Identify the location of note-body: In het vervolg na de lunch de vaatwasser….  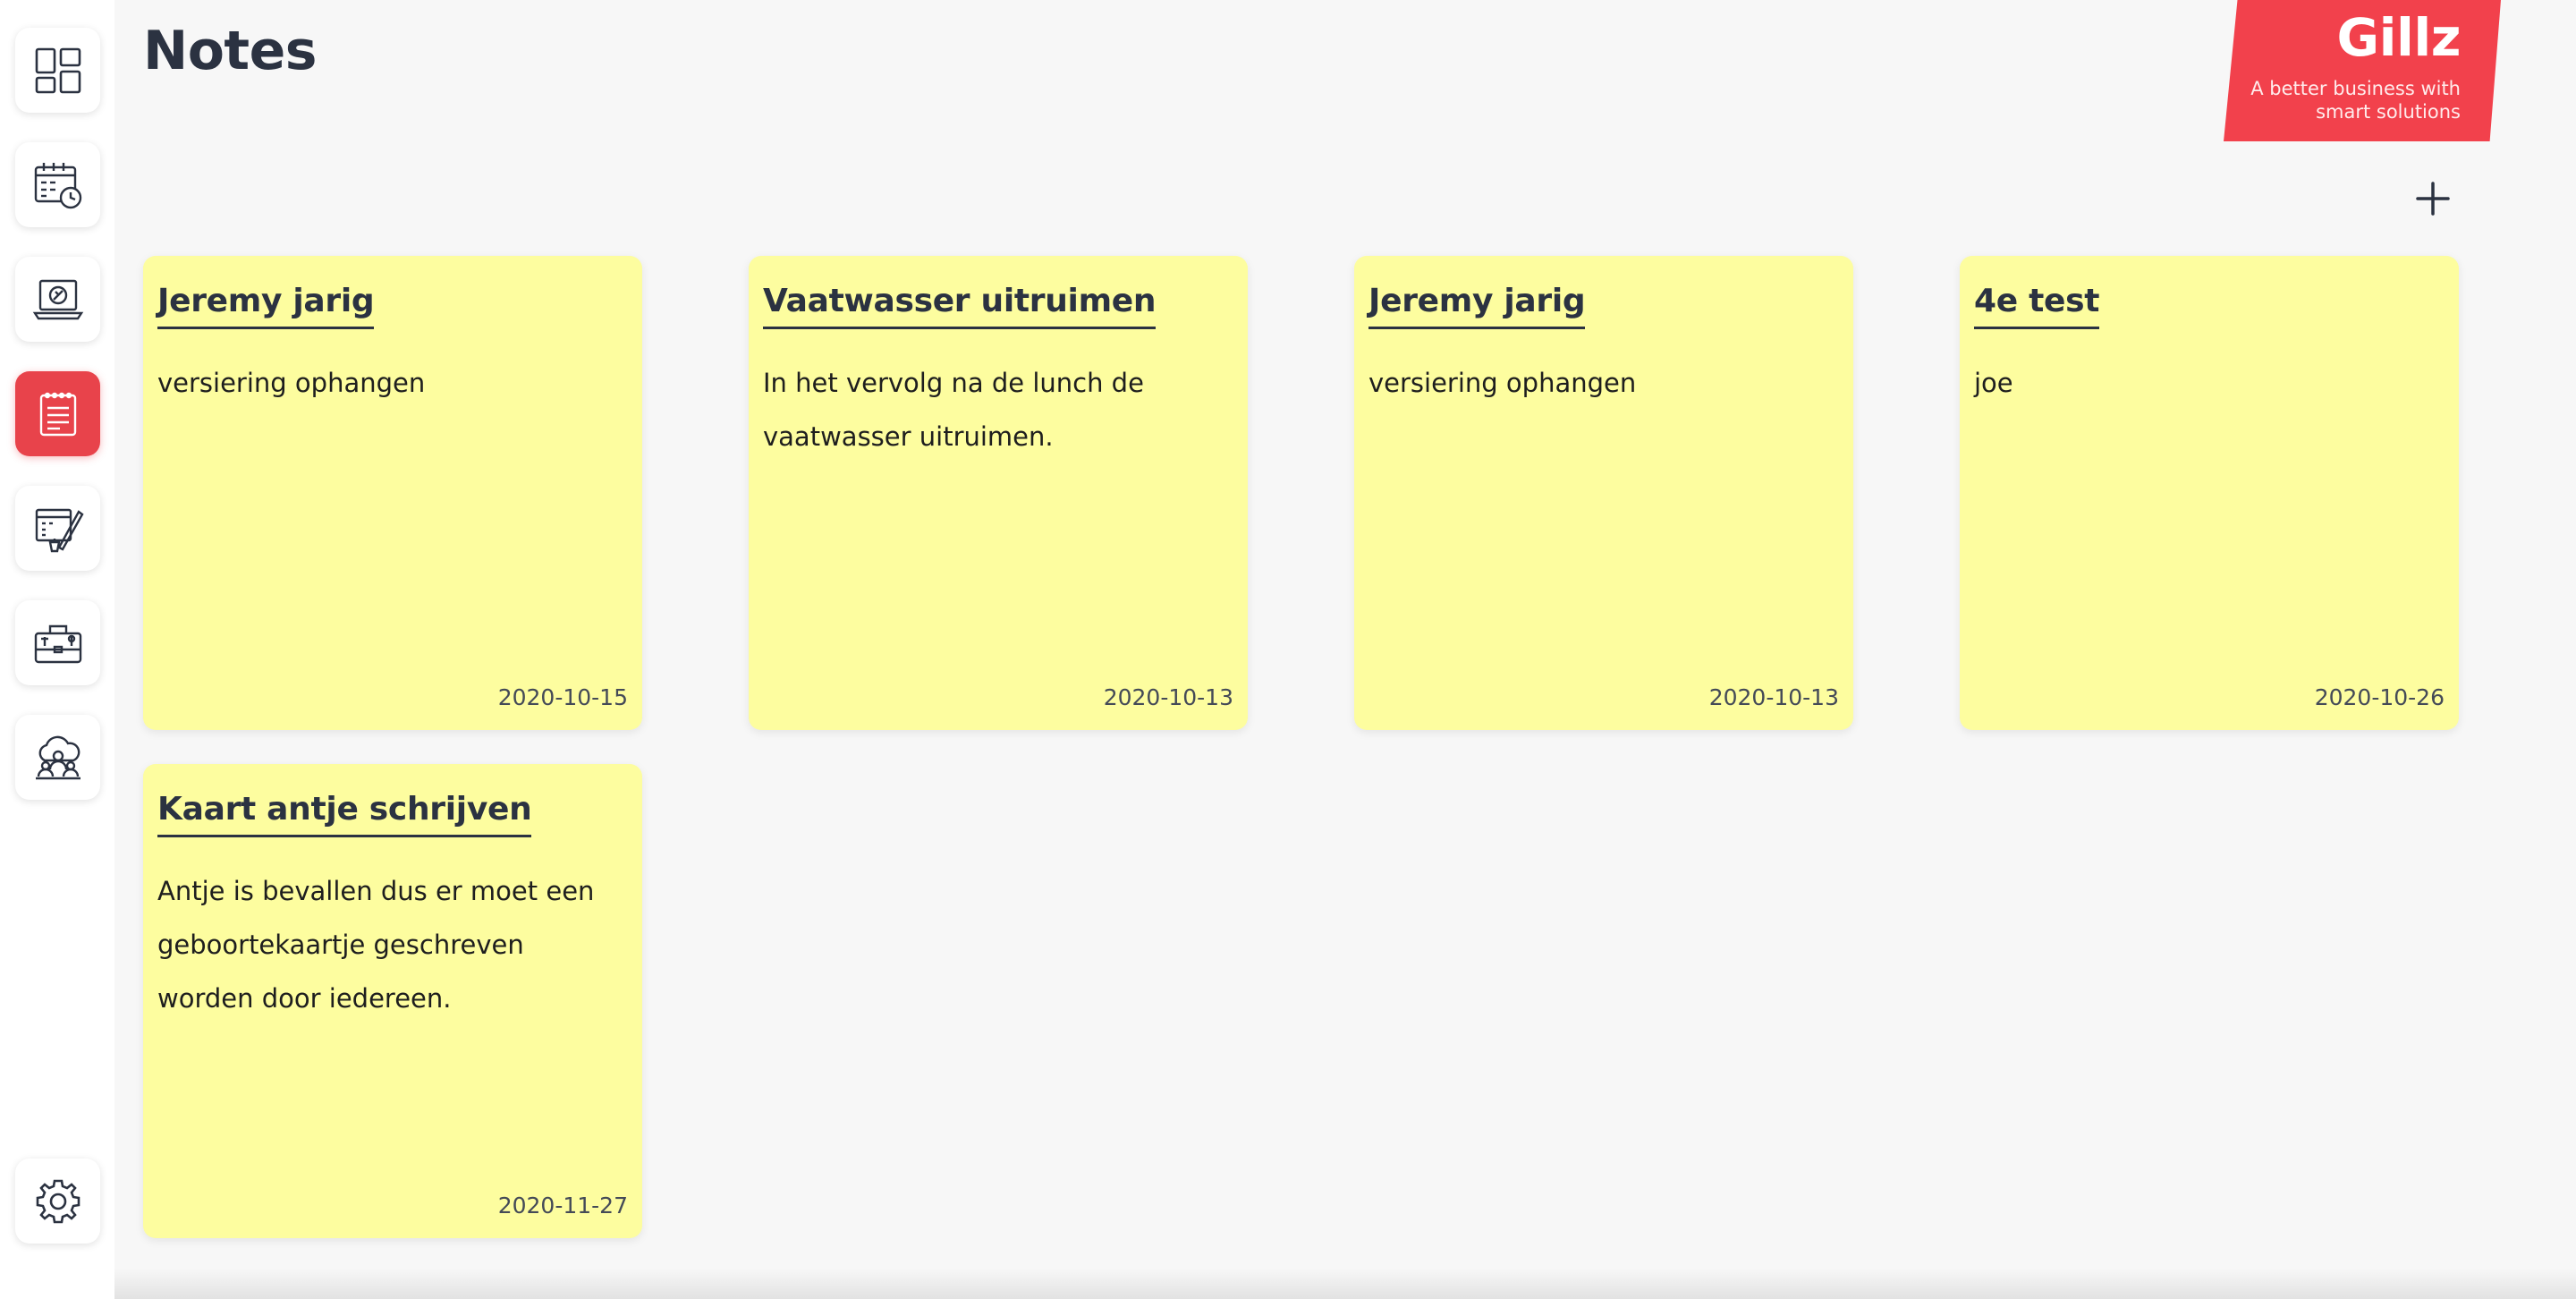
(953, 410).